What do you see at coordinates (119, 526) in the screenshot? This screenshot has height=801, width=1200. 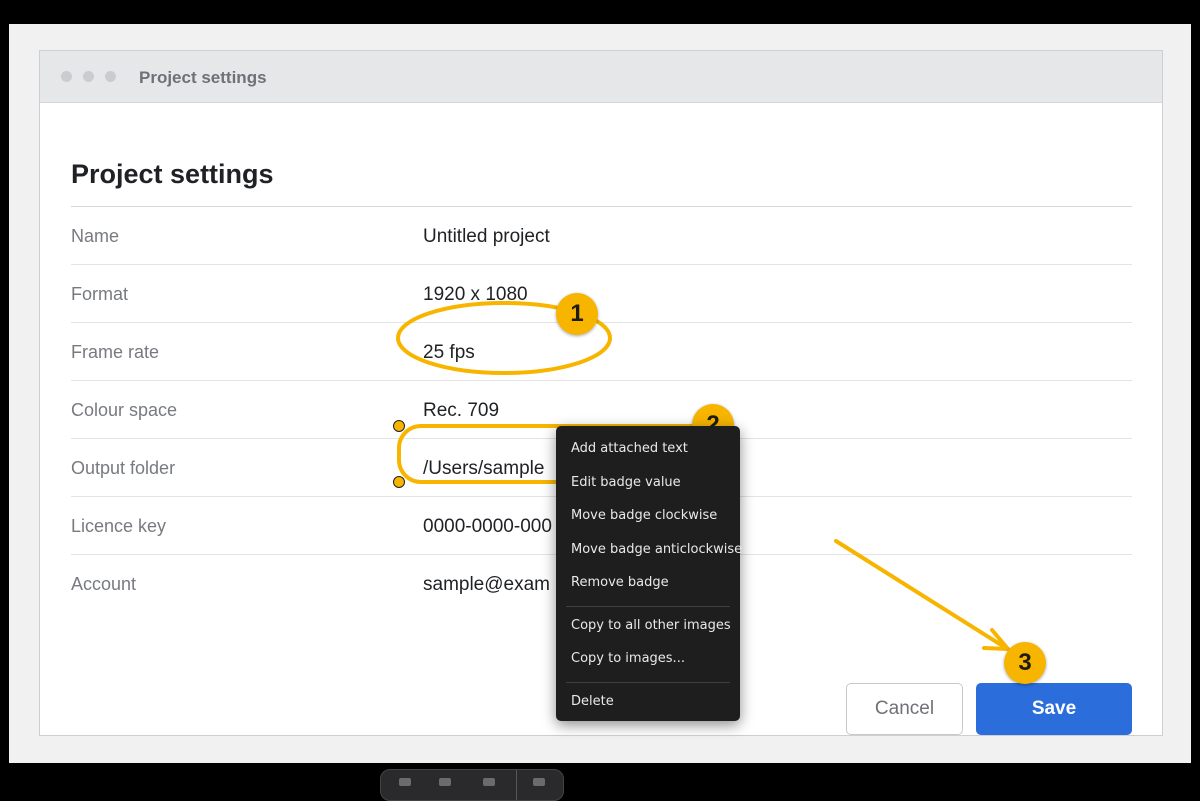 I see `setting-label: Licence key` at bounding box center [119, 526].